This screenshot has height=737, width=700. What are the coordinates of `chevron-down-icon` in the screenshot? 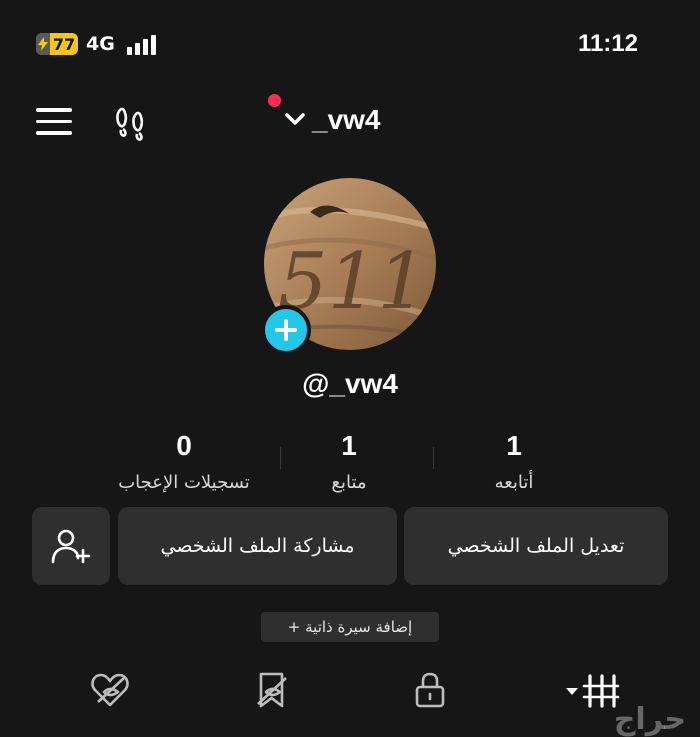 It's located at (295, 120).